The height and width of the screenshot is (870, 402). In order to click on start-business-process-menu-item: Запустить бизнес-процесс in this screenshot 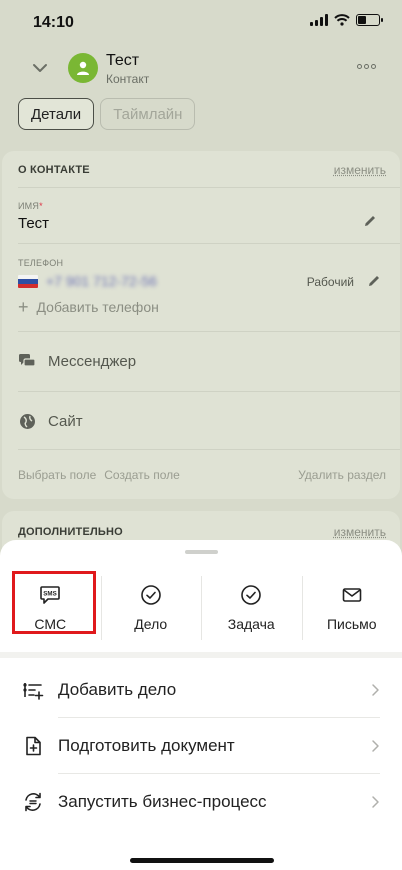, I will do `click(201, 802)`.